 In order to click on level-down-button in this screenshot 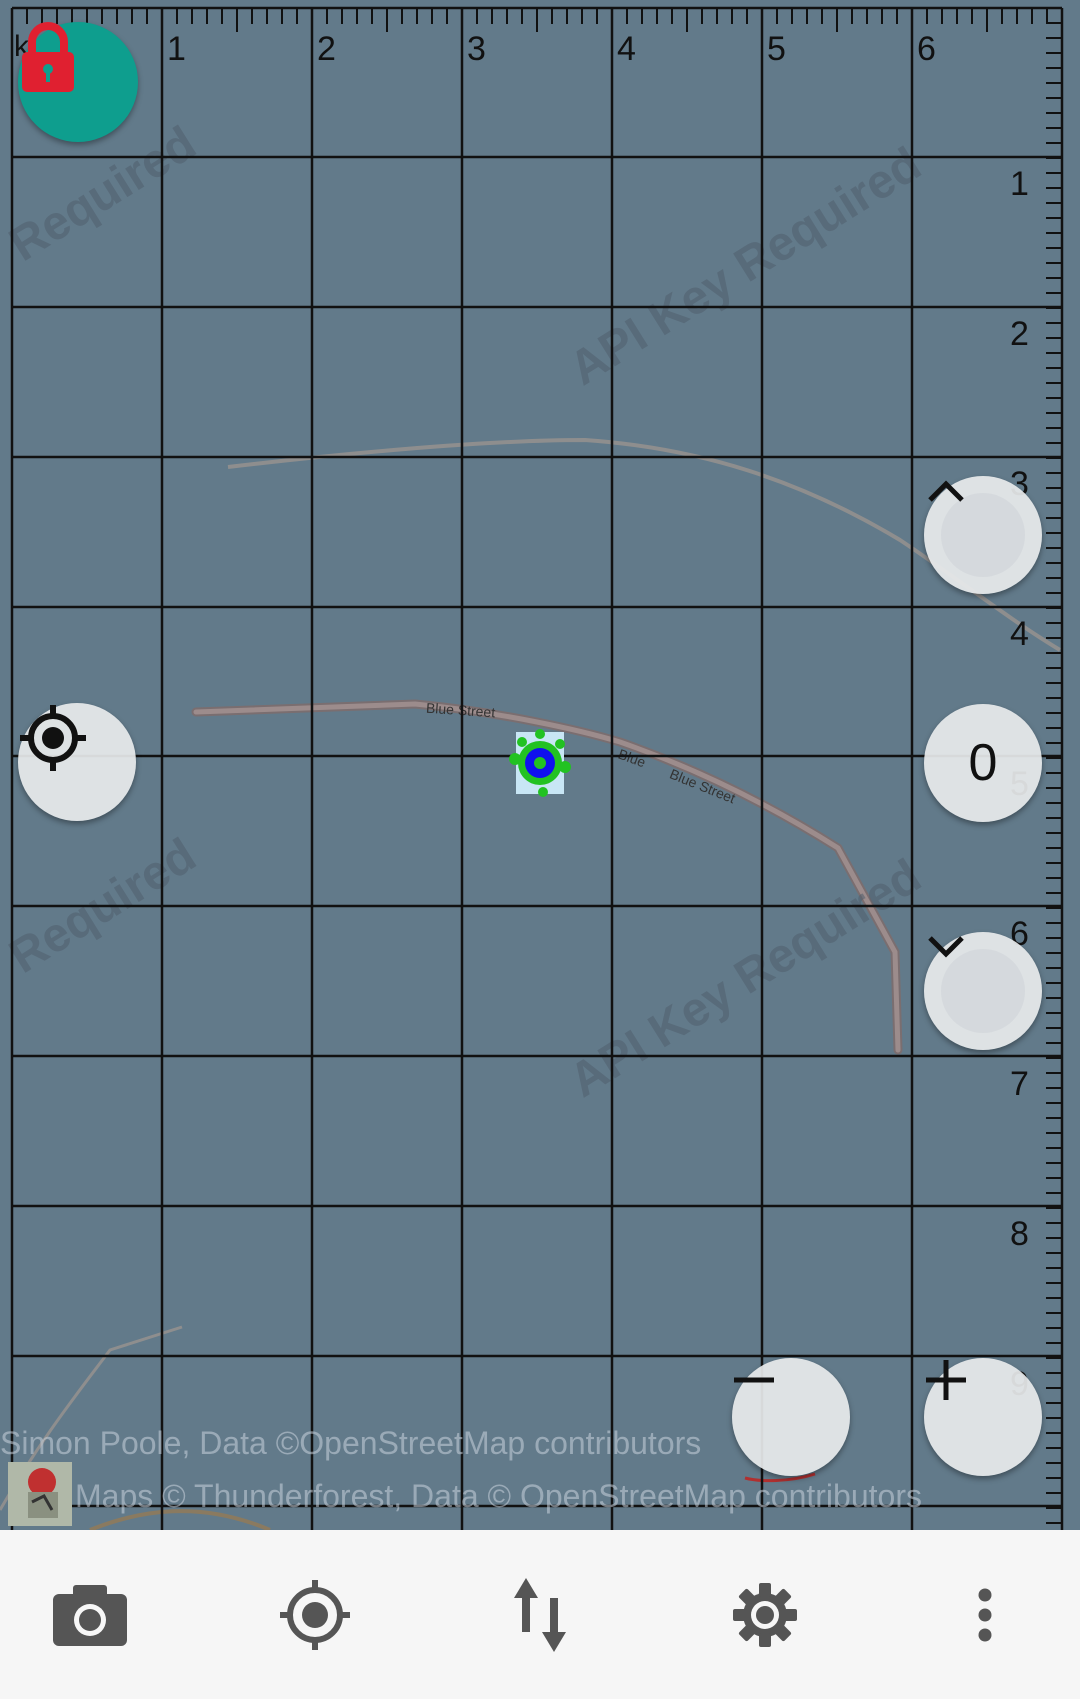, I will do `click(983, 991)`.